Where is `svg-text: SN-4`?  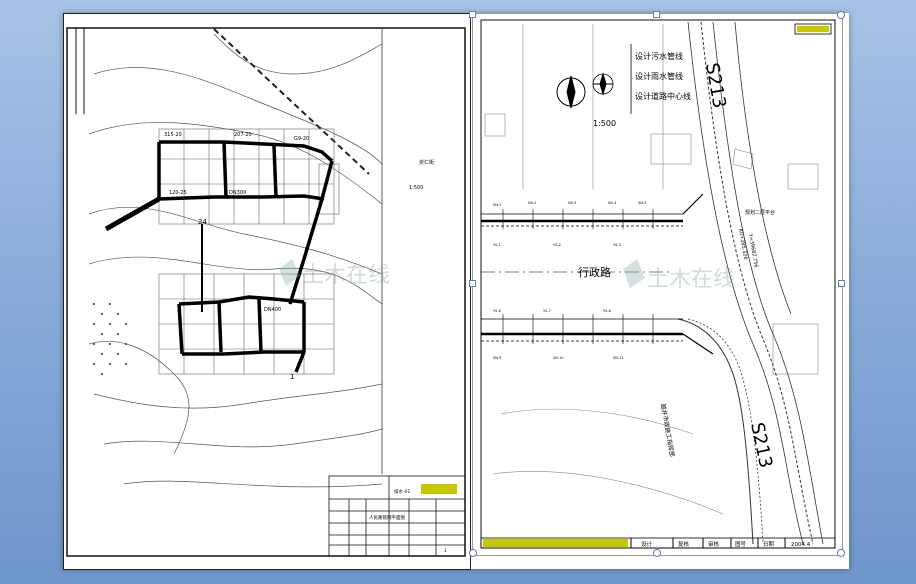
svg-text: SN-4 is located at coordinates (612, 203).